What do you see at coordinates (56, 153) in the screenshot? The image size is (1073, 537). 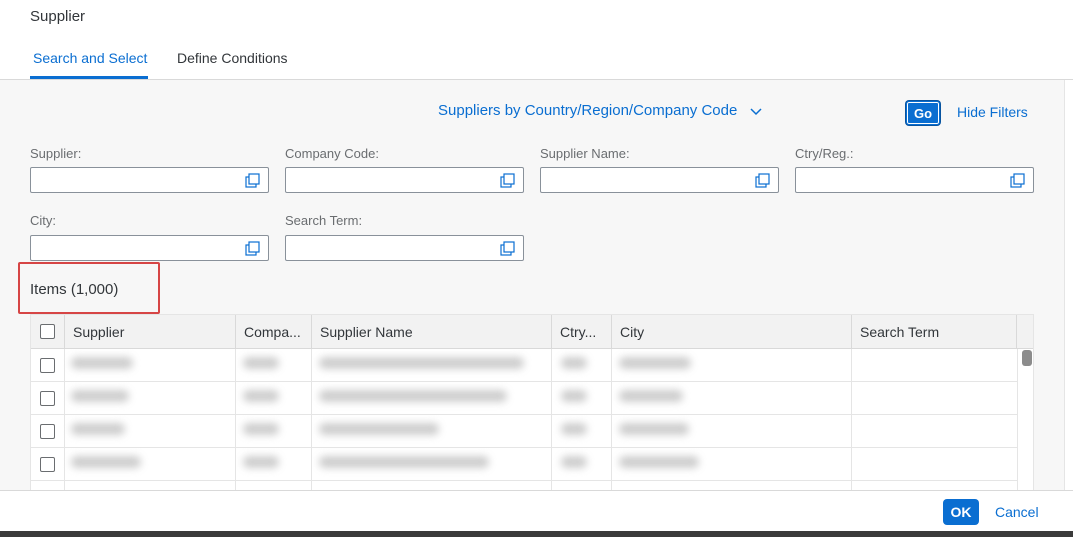 I see `supplier-field-label: Supplier:` at bounding box center [56, 153].